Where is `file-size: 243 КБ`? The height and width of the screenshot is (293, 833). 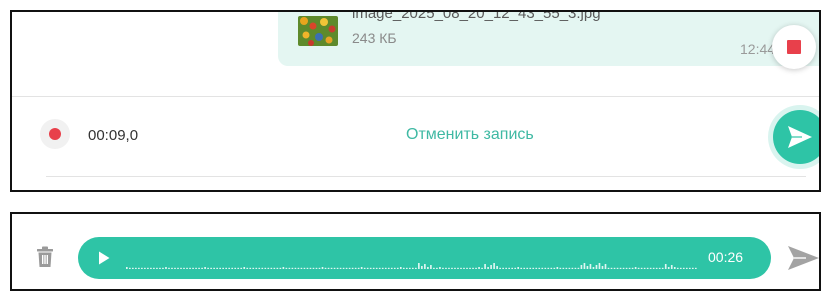 file-size: 243 КБ is located at coordinates (374, 38).